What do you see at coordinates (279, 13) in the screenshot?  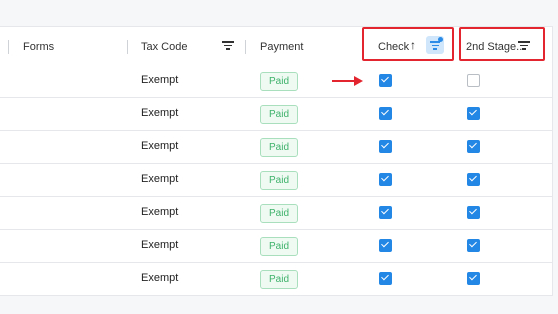 I see `top-strip` at bounding box center [279, 13].